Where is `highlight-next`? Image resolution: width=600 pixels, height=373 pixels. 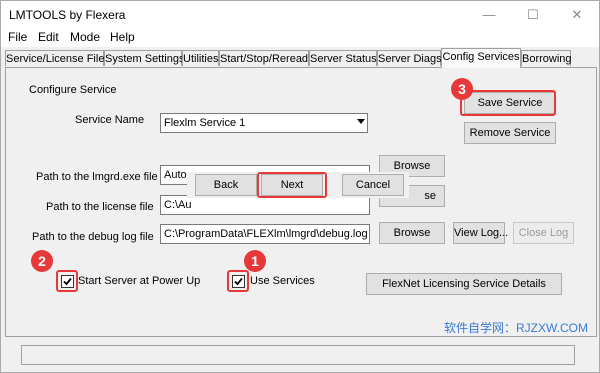
highlight-next is located at coordinates (292, 185).